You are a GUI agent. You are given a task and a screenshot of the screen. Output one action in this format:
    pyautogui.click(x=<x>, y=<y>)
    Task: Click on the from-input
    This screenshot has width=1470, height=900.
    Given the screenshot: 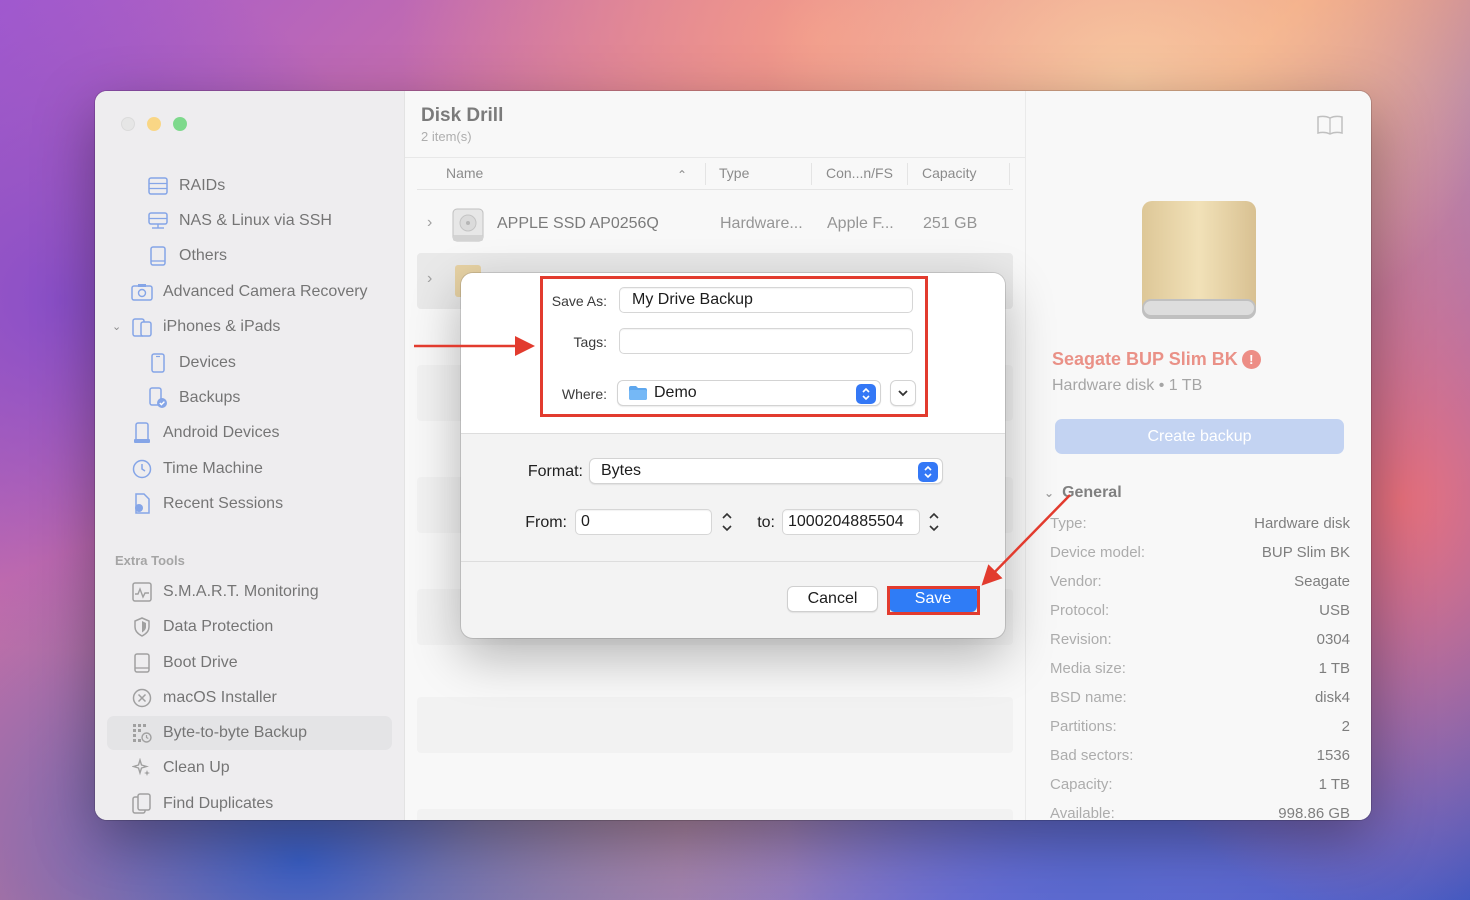 What is the action you would take?
    pyautogui.click(x=643, y=522)
    